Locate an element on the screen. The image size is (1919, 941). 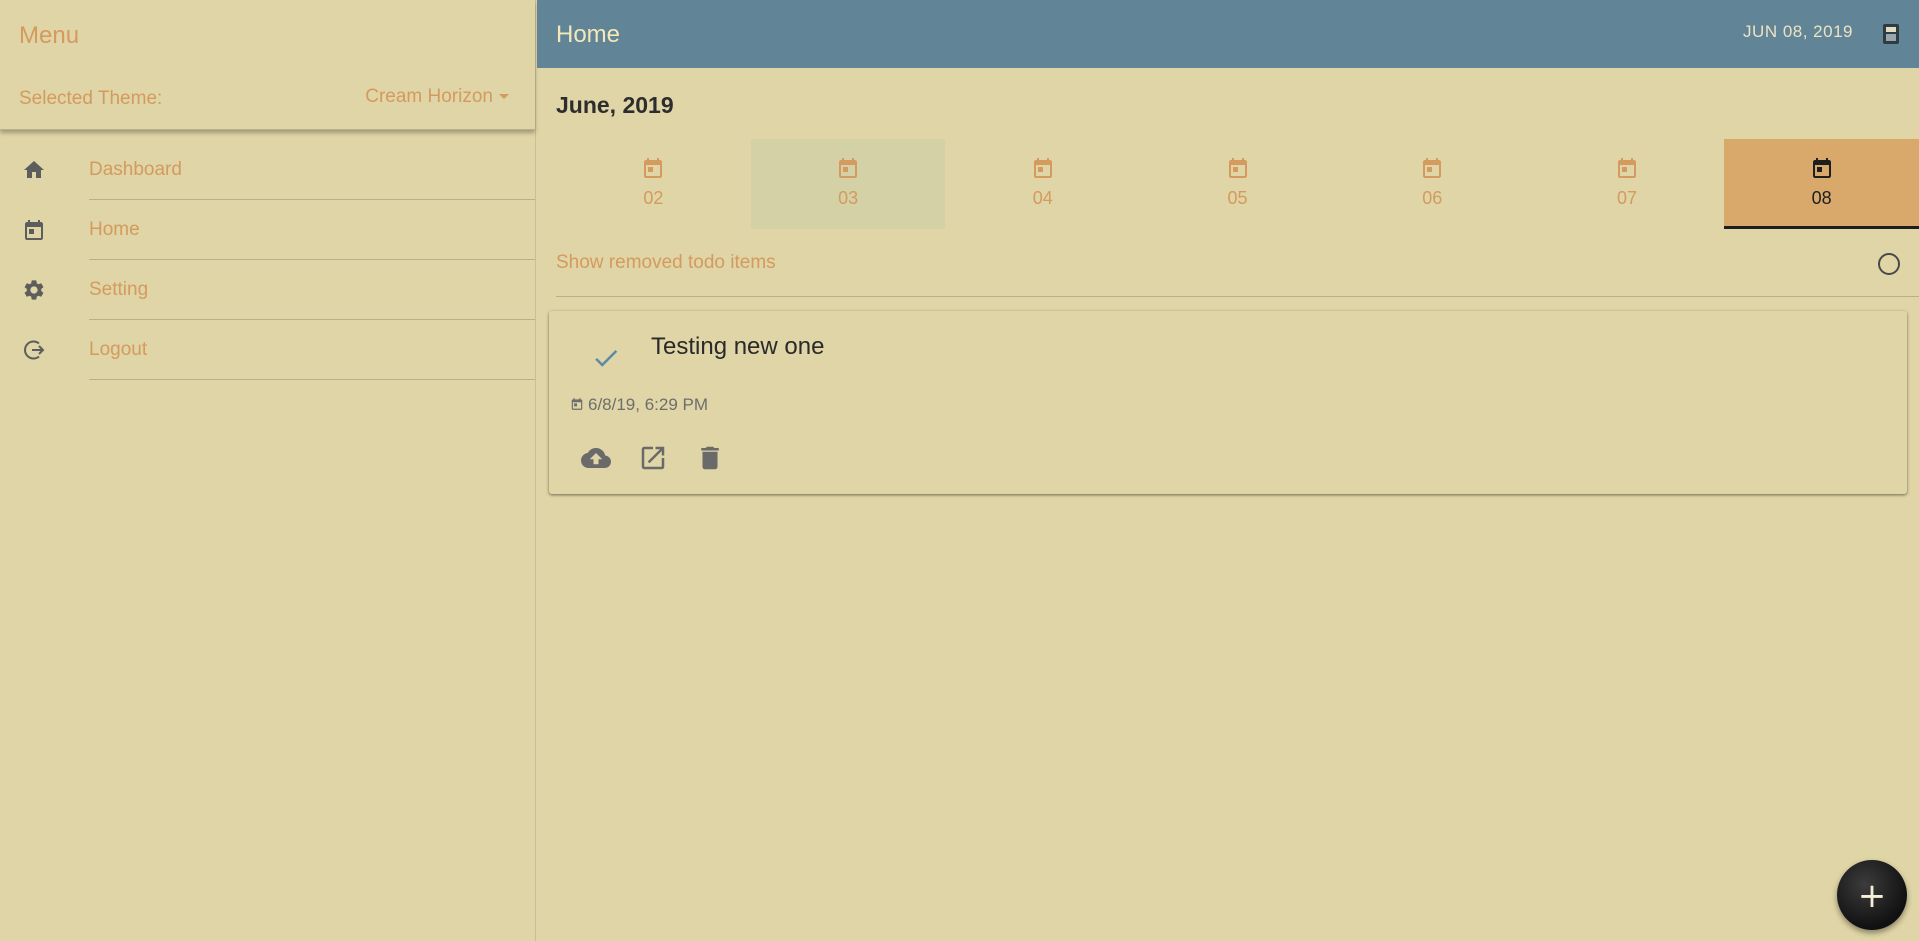
day-label: 06 is located at coordinates (1432, 198).